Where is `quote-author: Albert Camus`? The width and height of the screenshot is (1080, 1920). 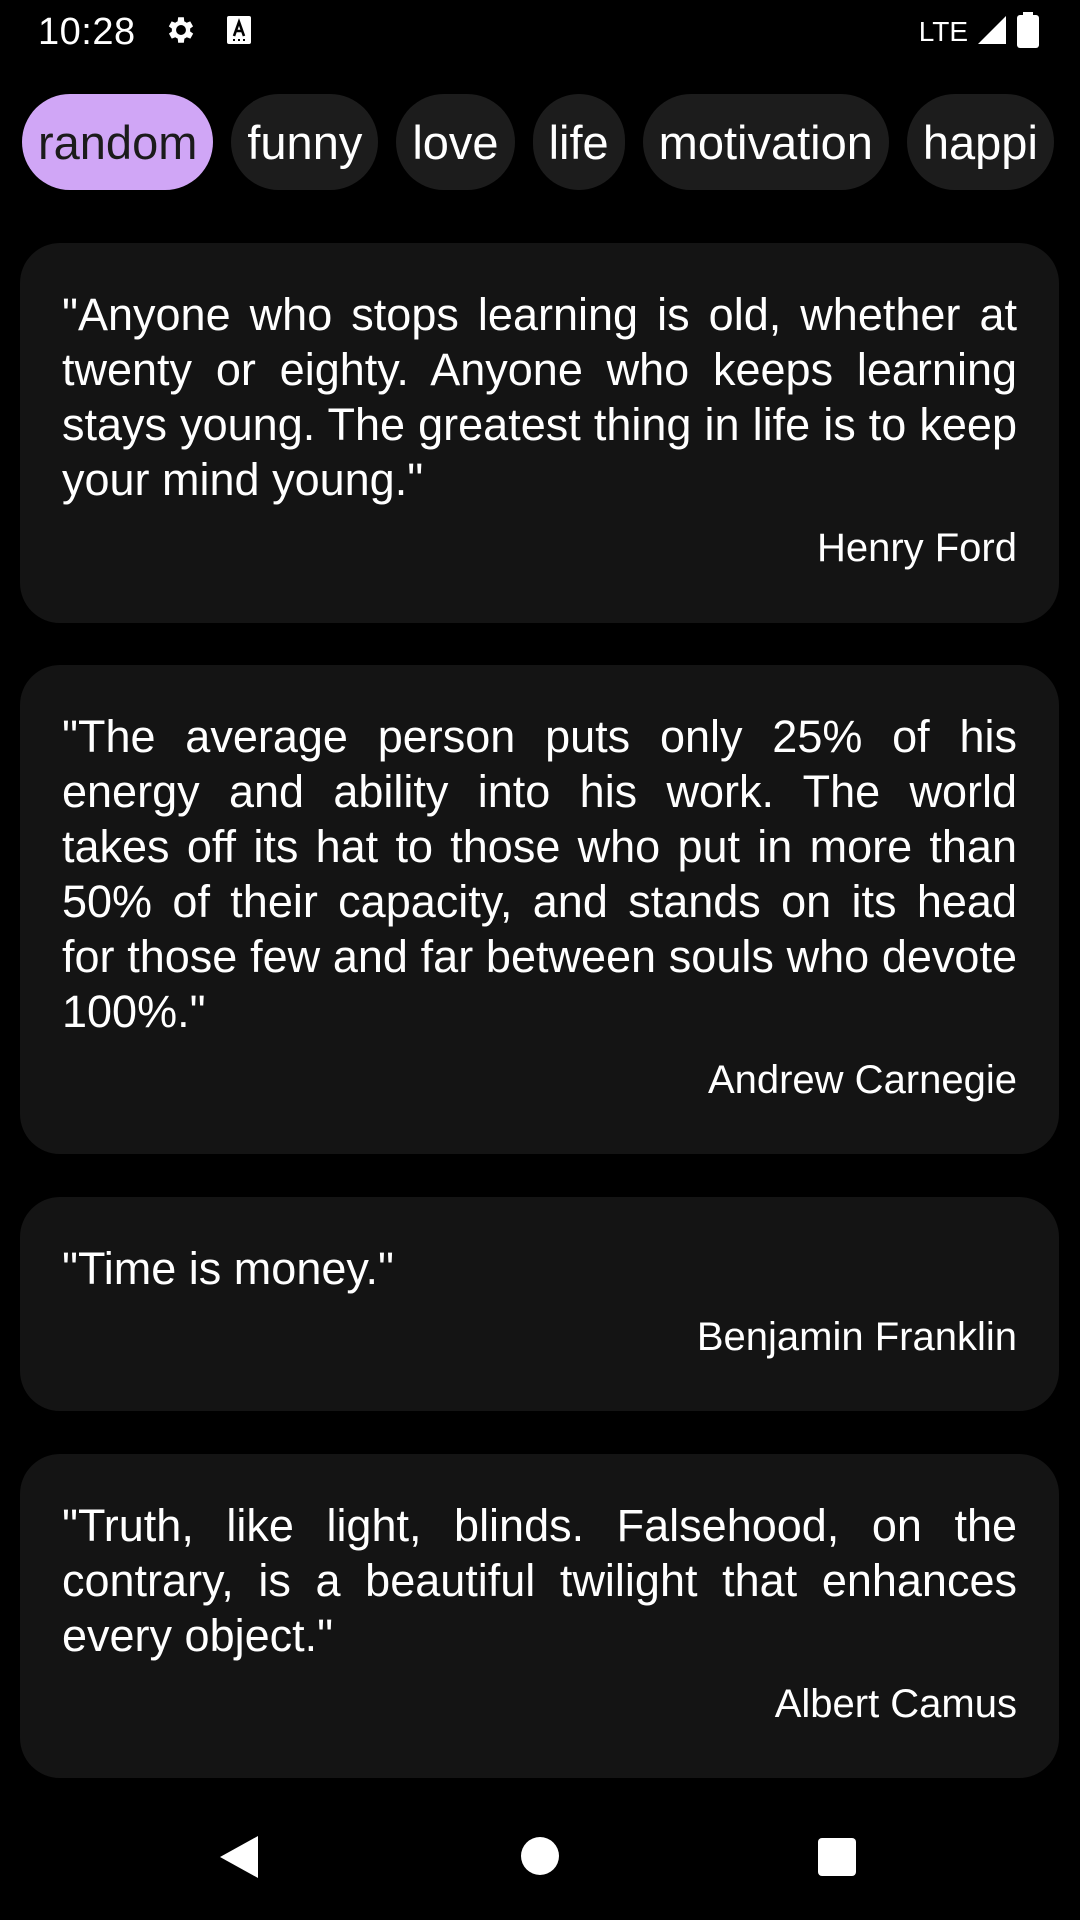 quote-author: Albert Camus is located at coordinates (895, 1704).